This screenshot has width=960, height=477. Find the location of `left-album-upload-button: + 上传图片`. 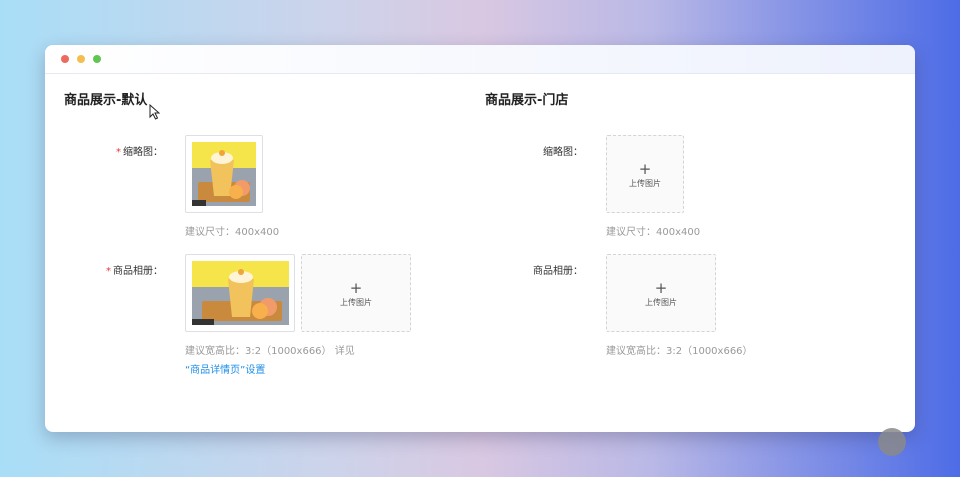

left-album-upload-button: + 上传图片 is located at coordinates (356, 293).